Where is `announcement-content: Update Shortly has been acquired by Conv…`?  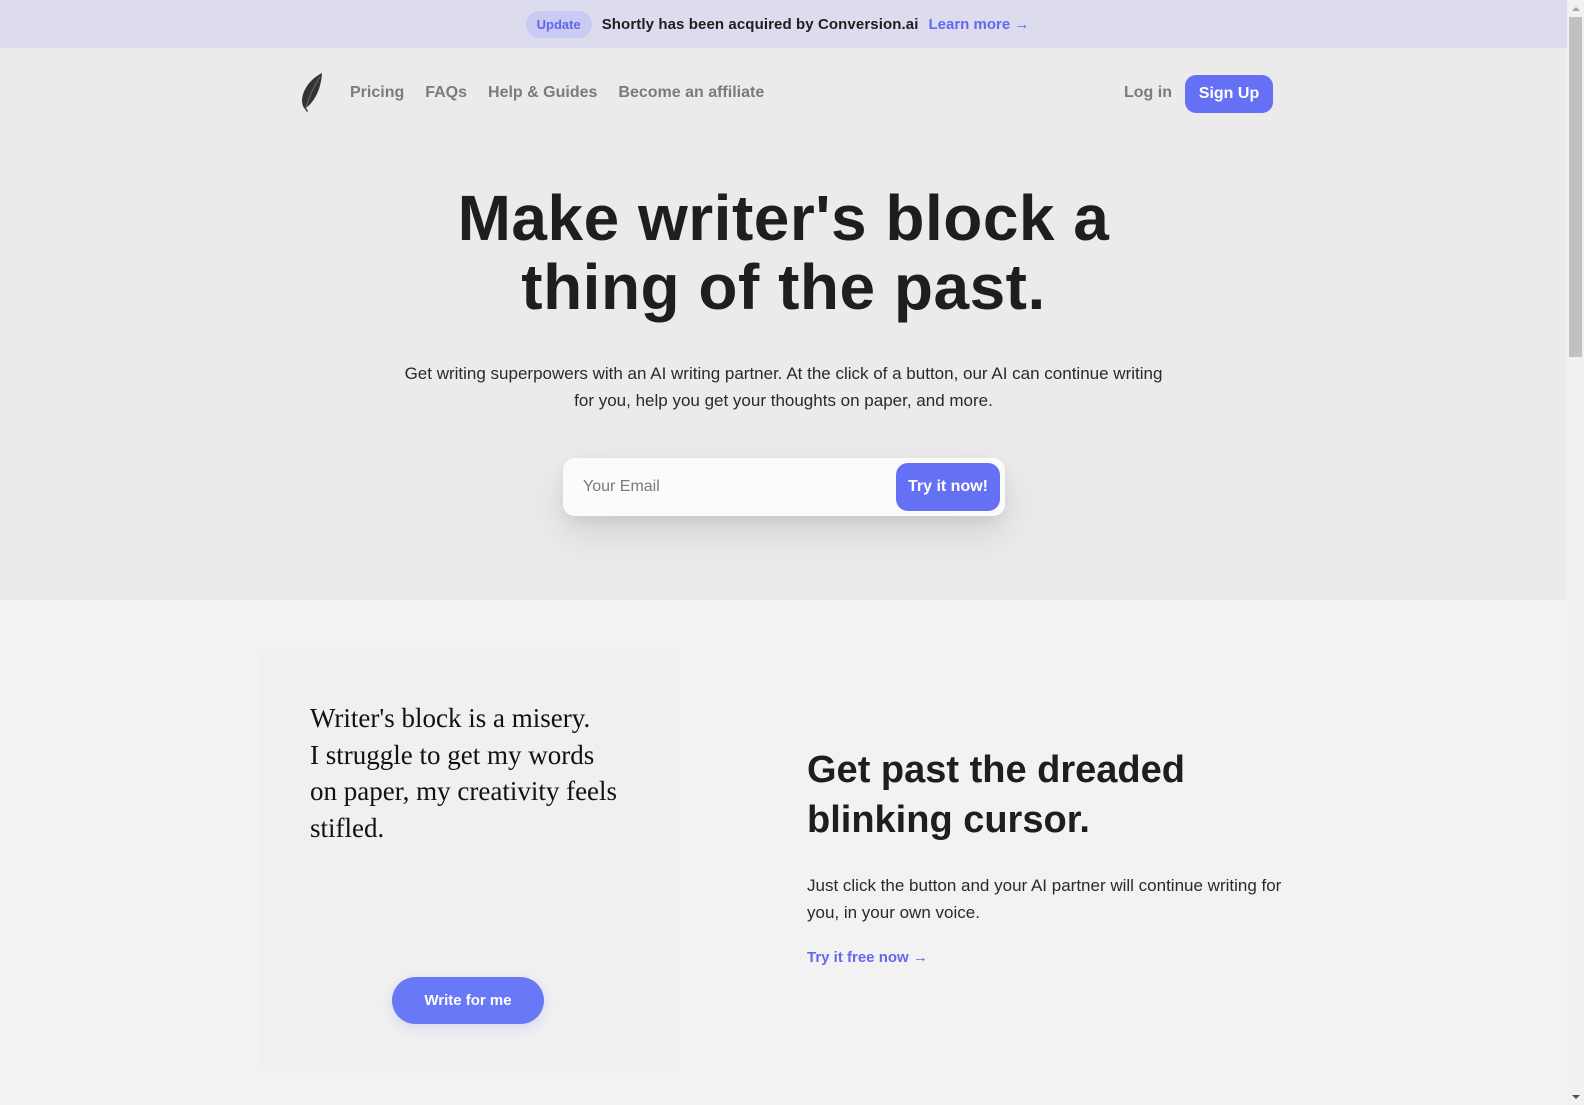 announcement-content: Update Shortly has been acquired by Conv… is located at coordinates (777, 24).